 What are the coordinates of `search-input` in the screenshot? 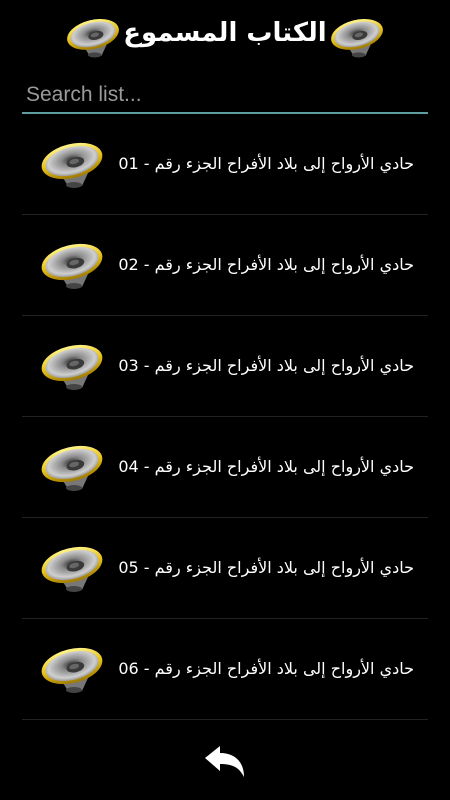 It's located at (226, 95).